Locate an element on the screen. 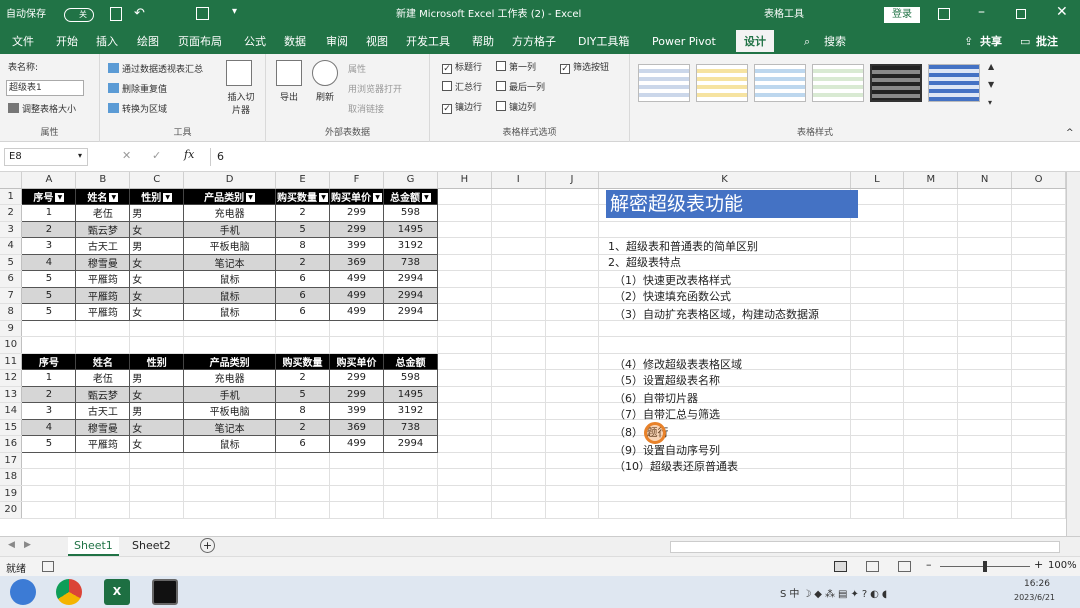  tab-review: 审阅 is located at coordinates (337, 42).